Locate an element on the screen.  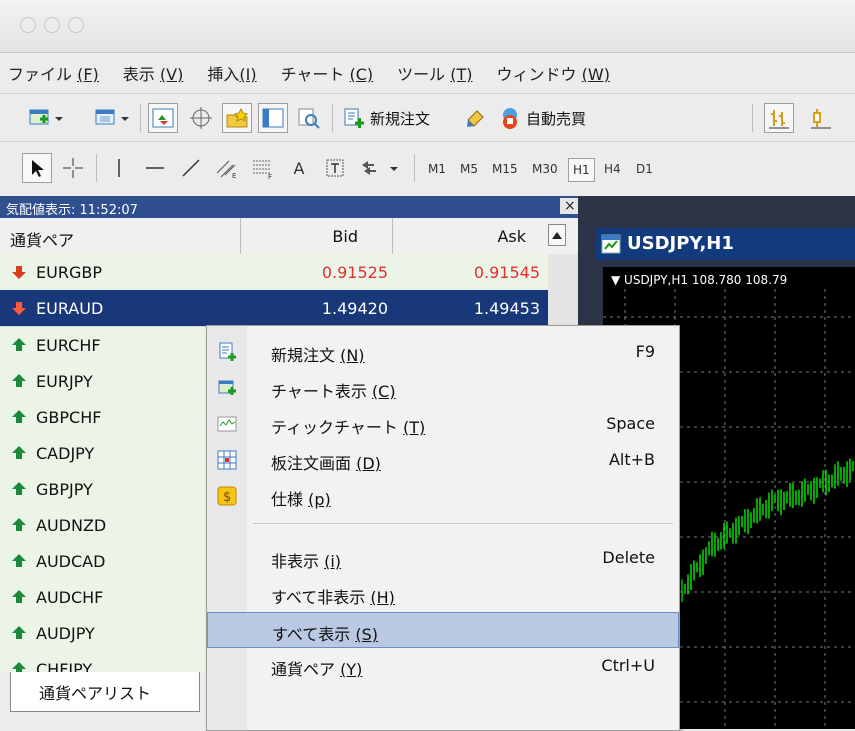
chart-window-titlebar: USDJPY,H1 is located at coordinates (725, 244).